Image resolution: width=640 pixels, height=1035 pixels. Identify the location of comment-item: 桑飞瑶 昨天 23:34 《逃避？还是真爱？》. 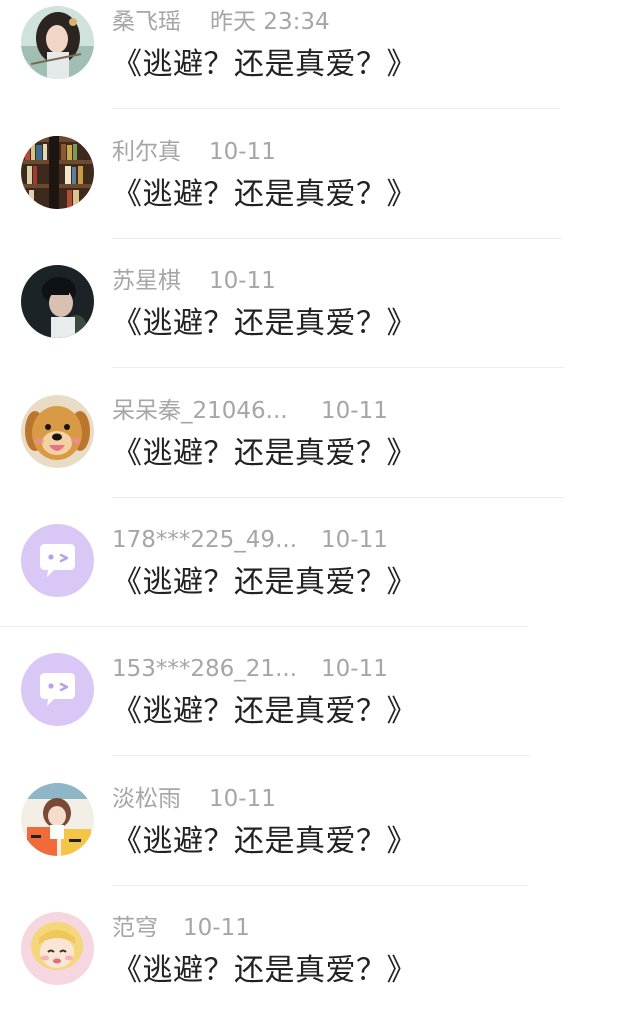
(320, 64).